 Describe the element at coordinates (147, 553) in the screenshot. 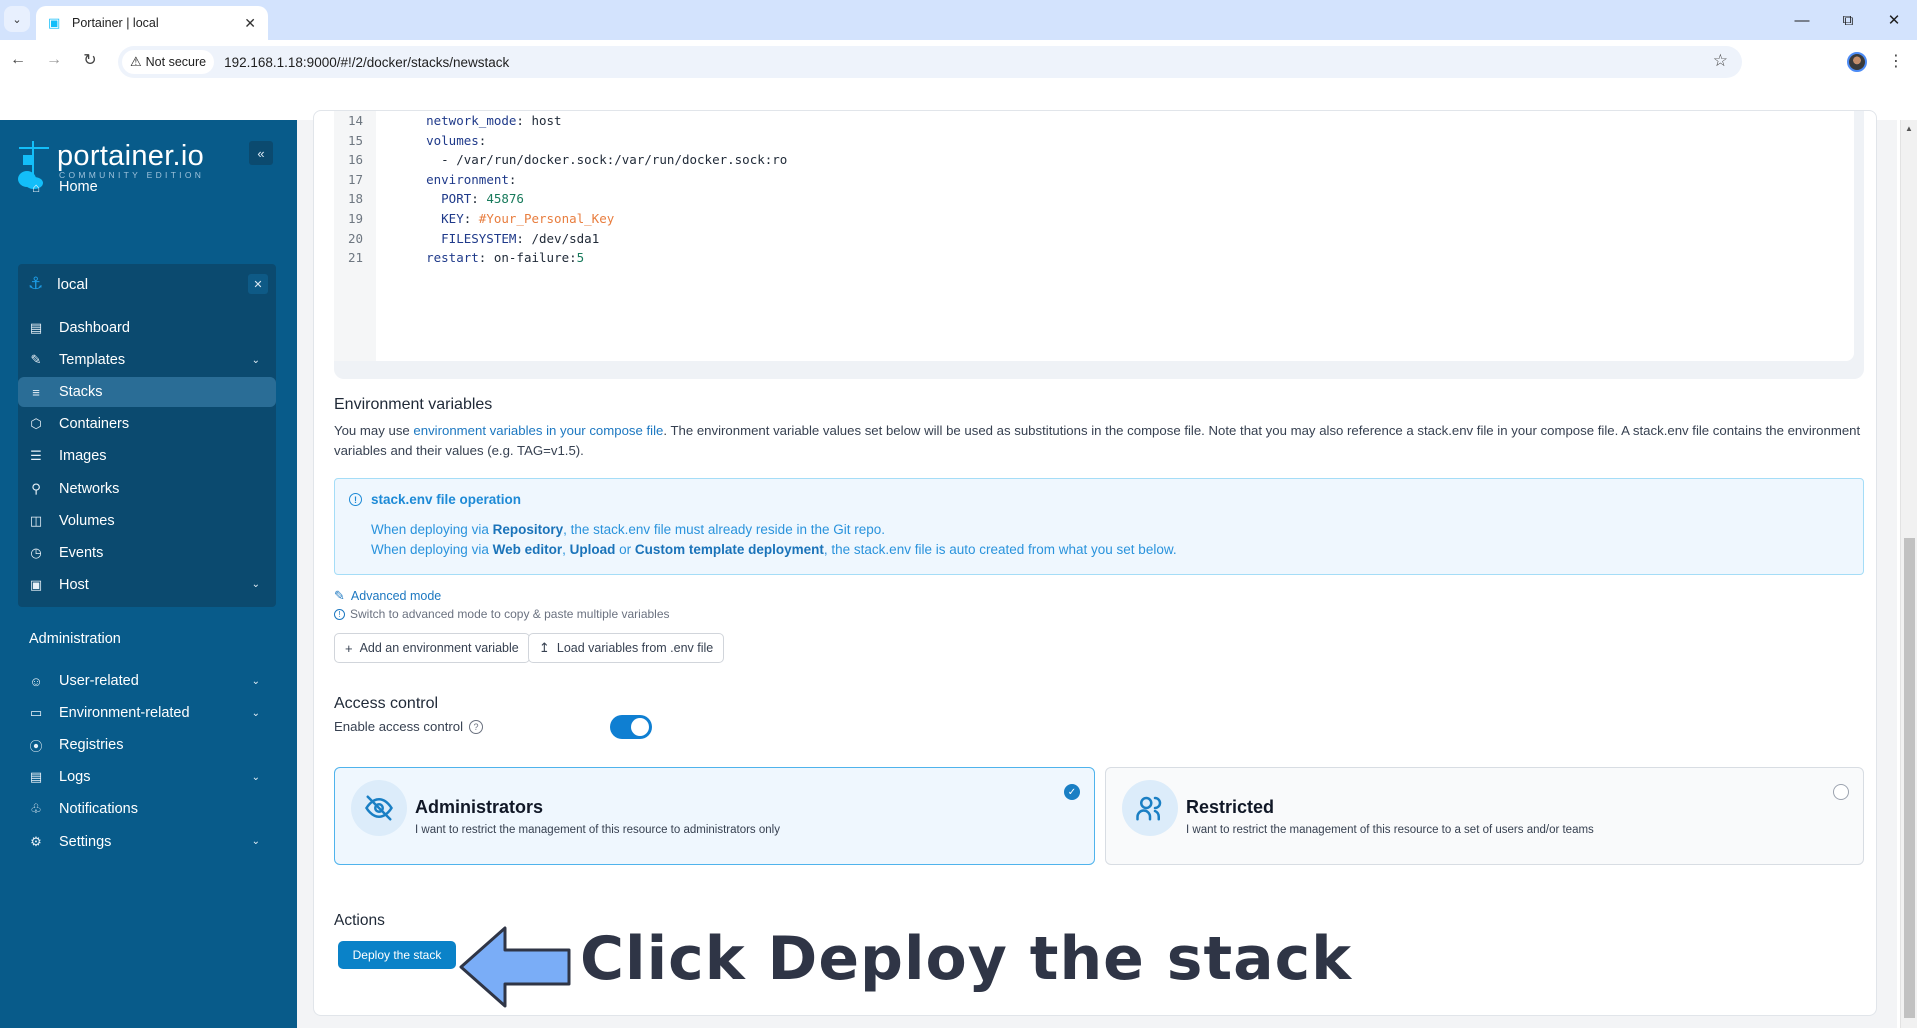

I see `sidebar-item-events: ◷ Events` at that location.